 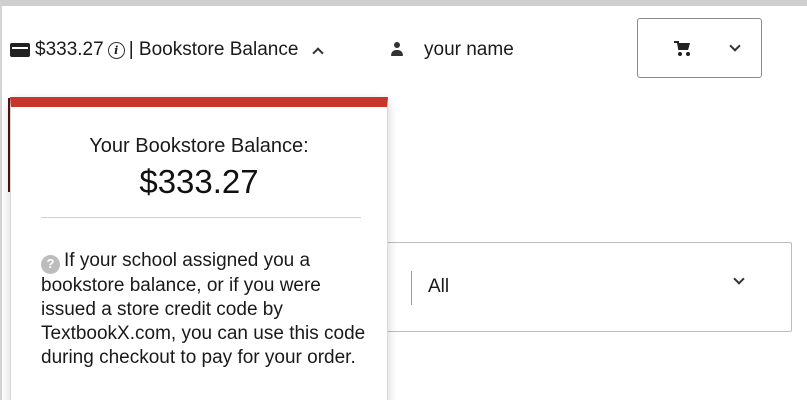 What do you see at coordinates (201, 217) in the screenshot?
I see `popup-divider` at bounding box center [201, 217].